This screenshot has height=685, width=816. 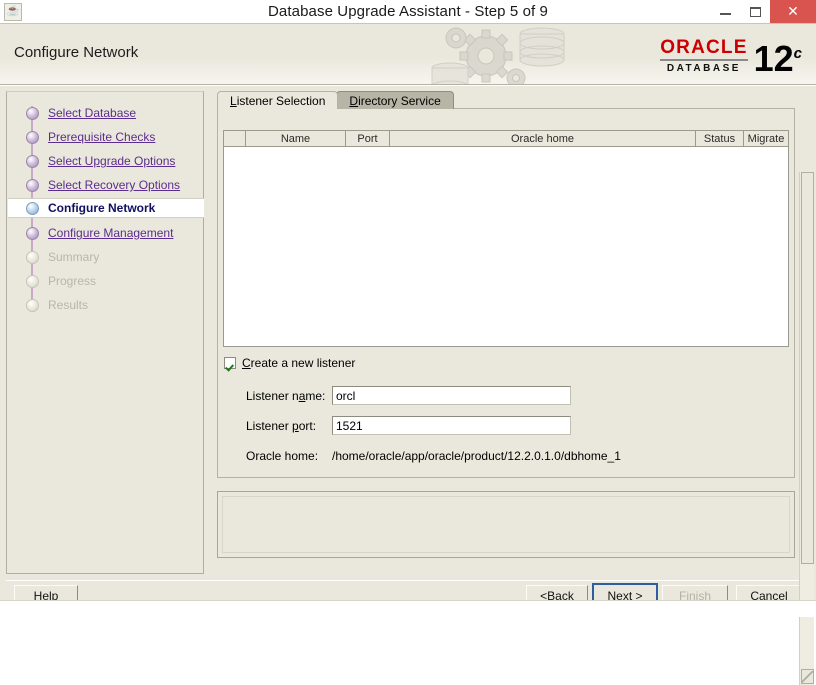 What do you see at coordinates (76, 52) in the screenshot?
I see `page-title: Configure Network` at bounding box center [76, 52].